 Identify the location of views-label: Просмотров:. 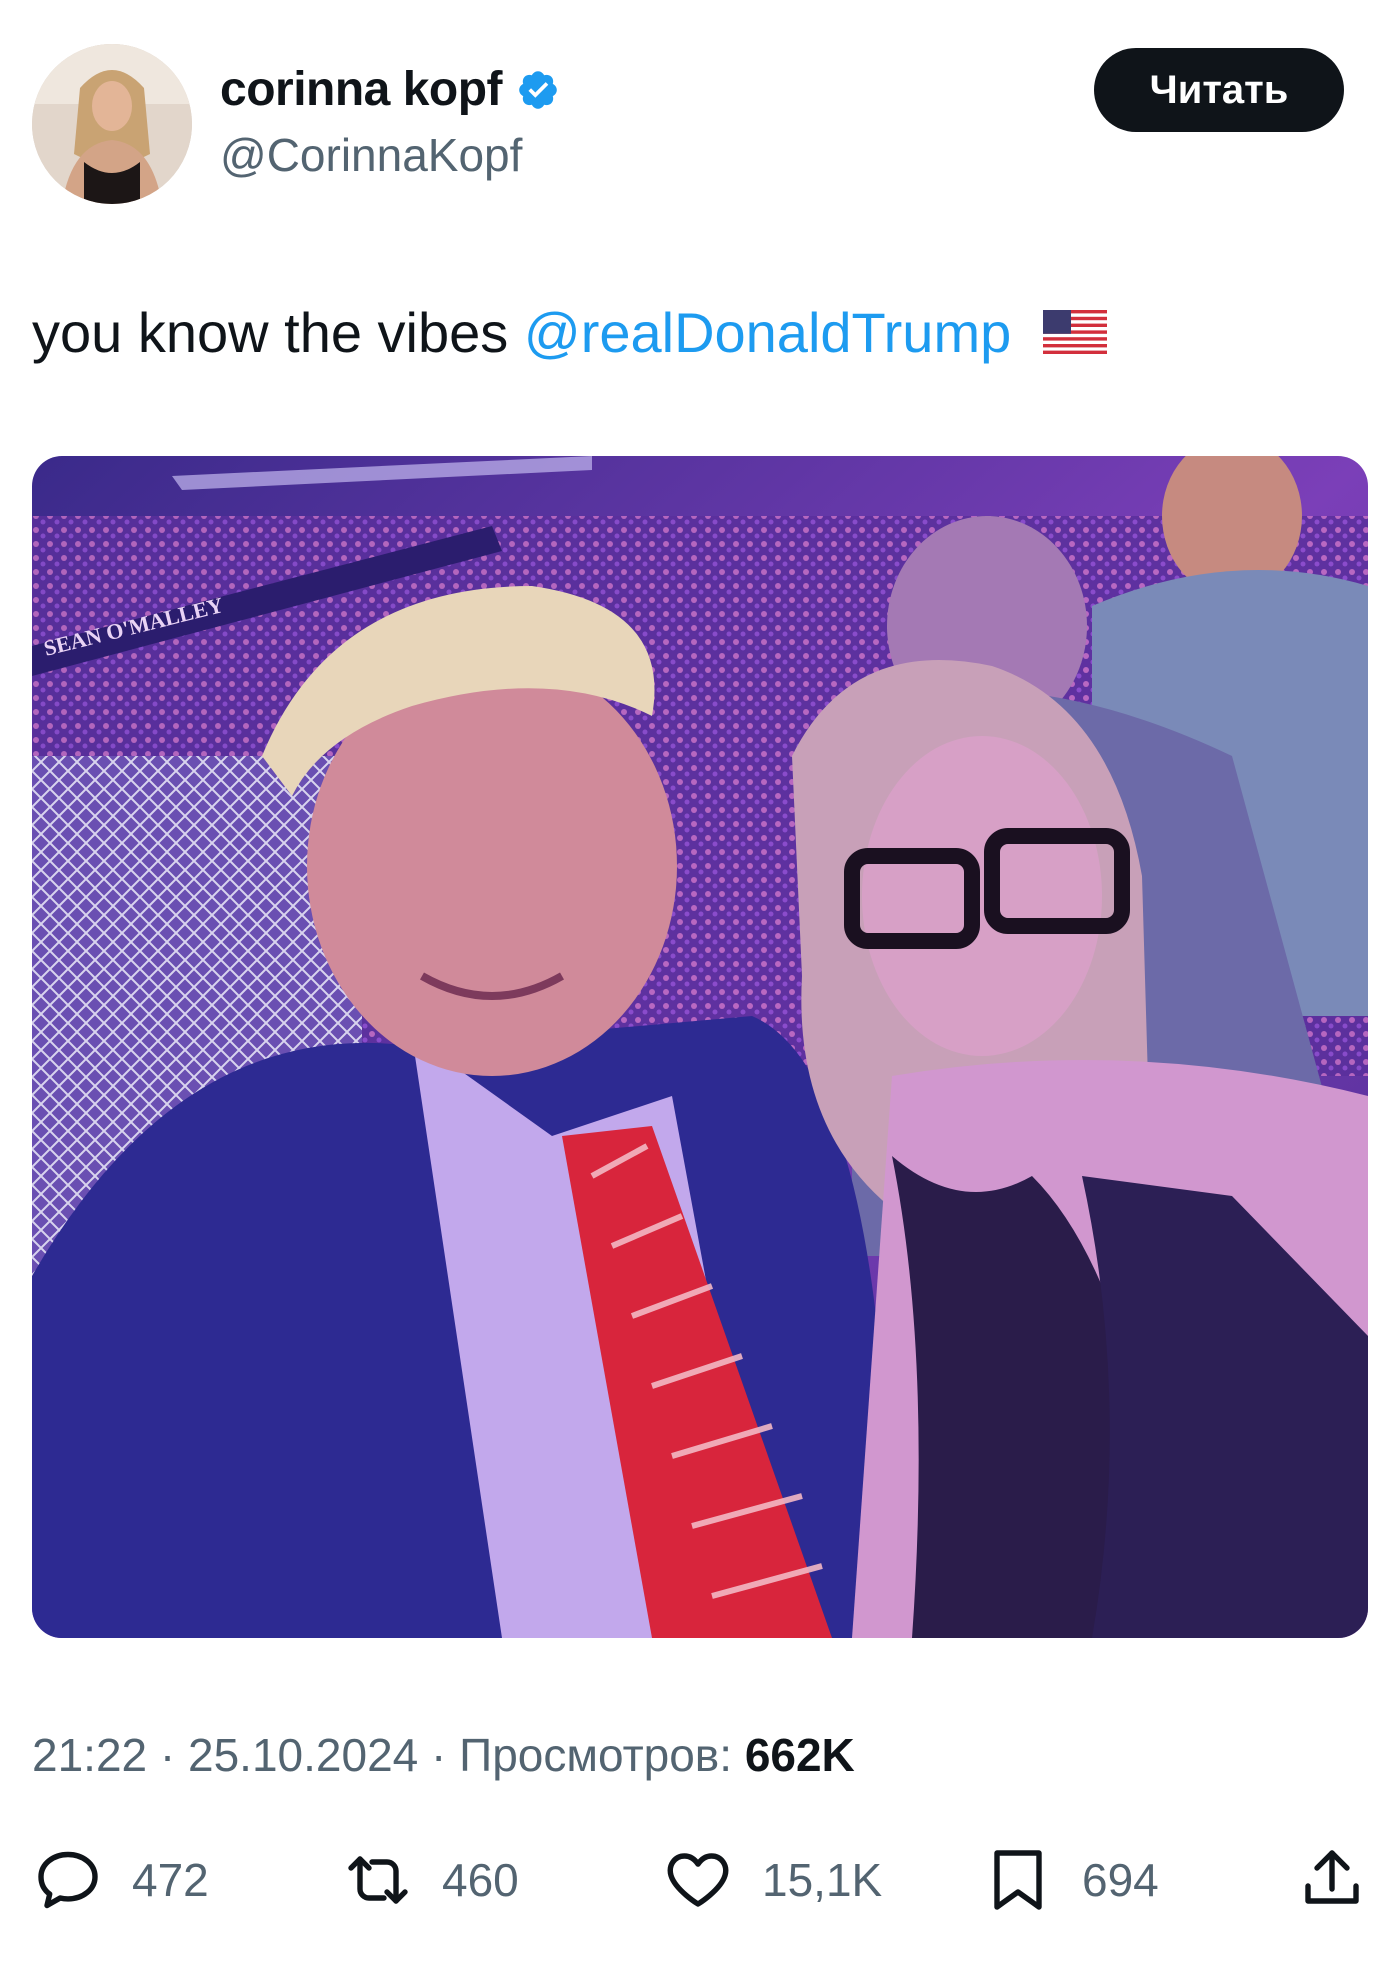
(596, 1755).